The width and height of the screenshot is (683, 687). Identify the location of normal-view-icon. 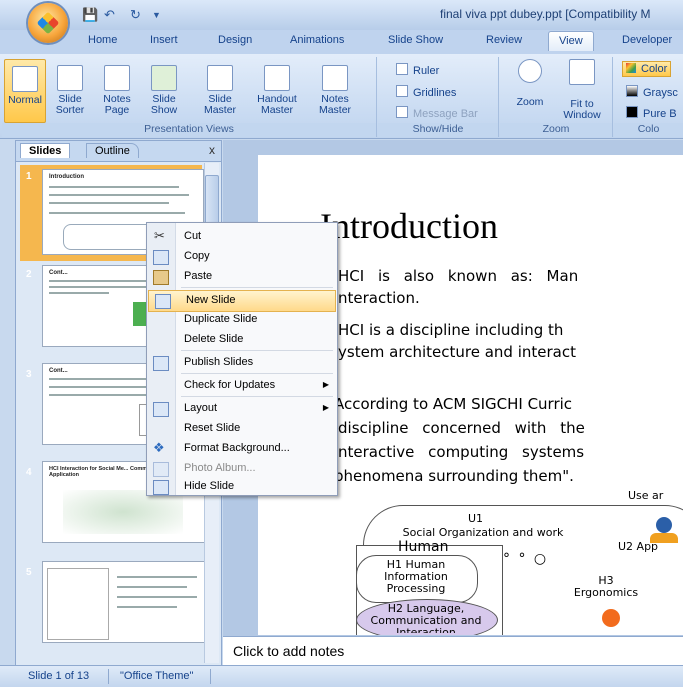
(25, 79).